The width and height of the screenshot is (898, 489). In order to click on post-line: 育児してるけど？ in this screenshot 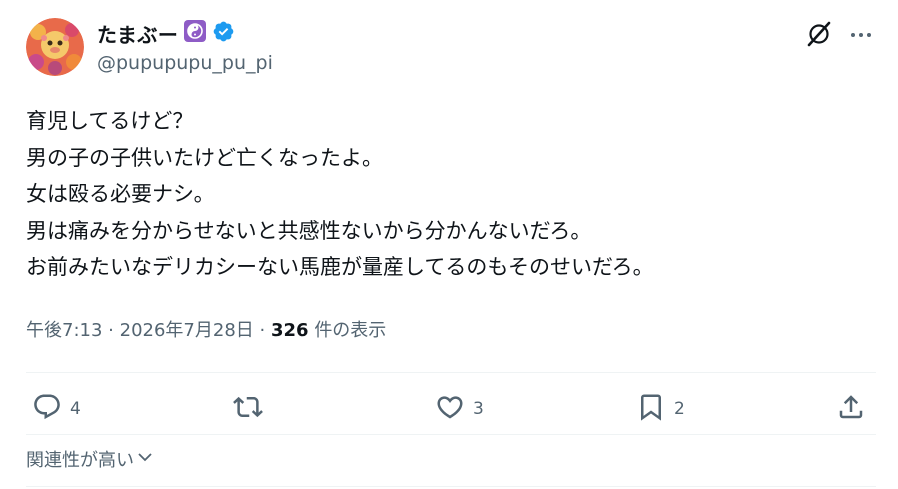, I will do `click(110, 121)`.